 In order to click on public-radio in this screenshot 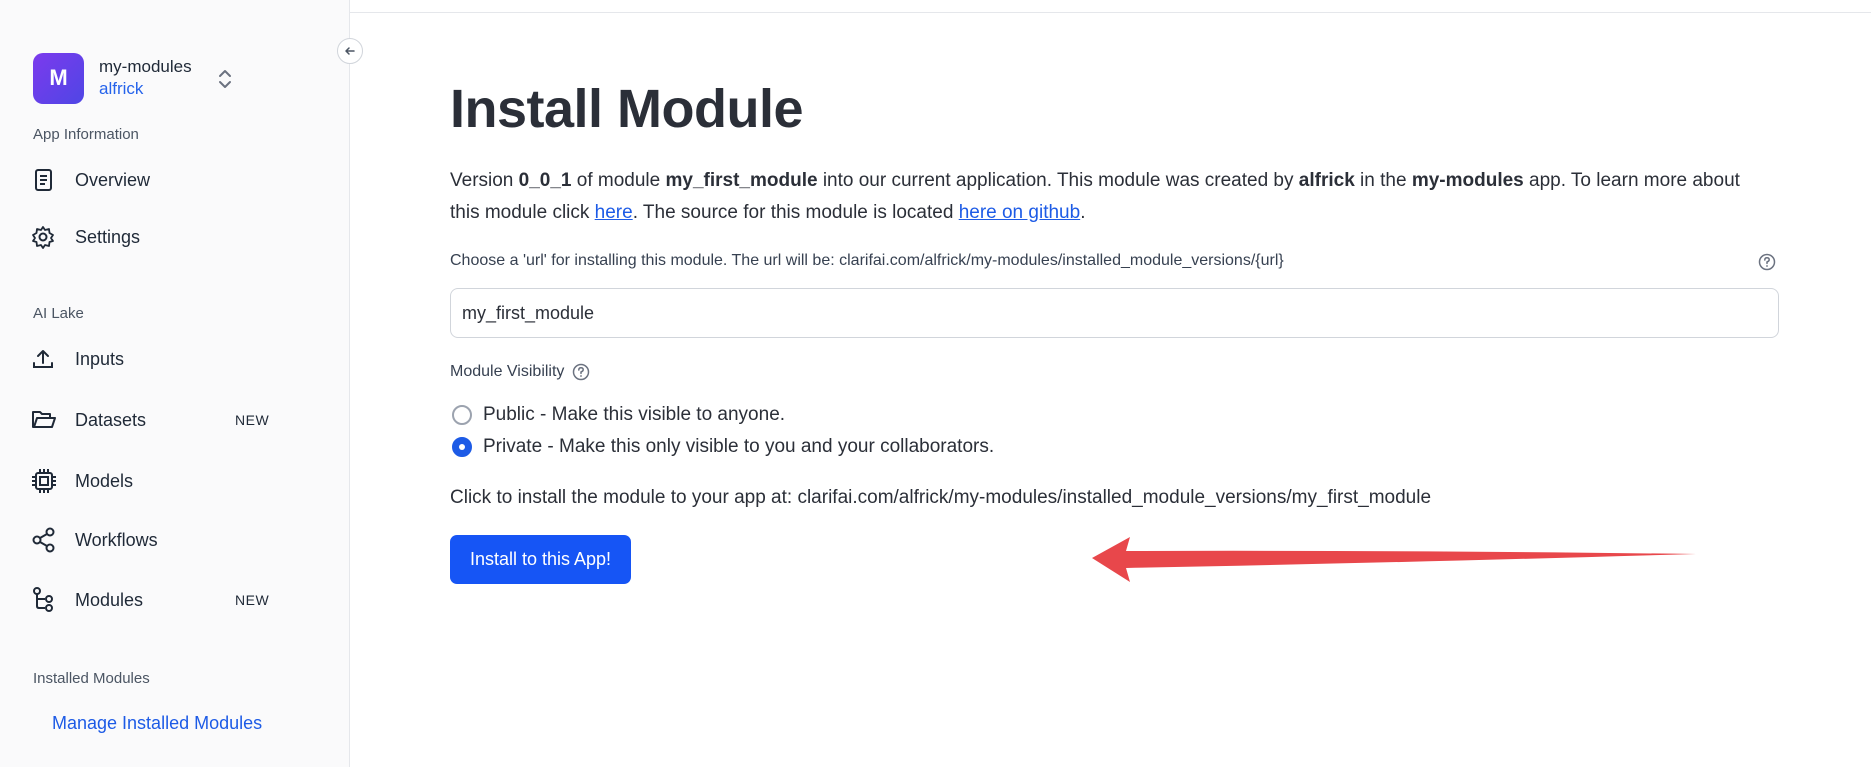, I will do `click(462, 415)`.